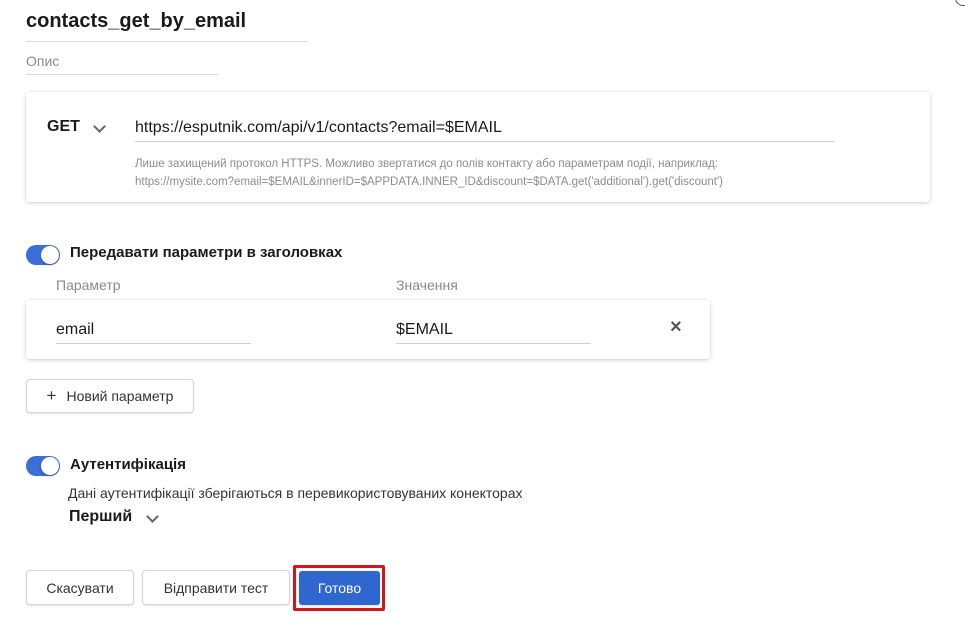 This screenshot has width=965, height=630. Describe the element at coordinates (484, 128) in the screenshot. I see `url-input` at that location.